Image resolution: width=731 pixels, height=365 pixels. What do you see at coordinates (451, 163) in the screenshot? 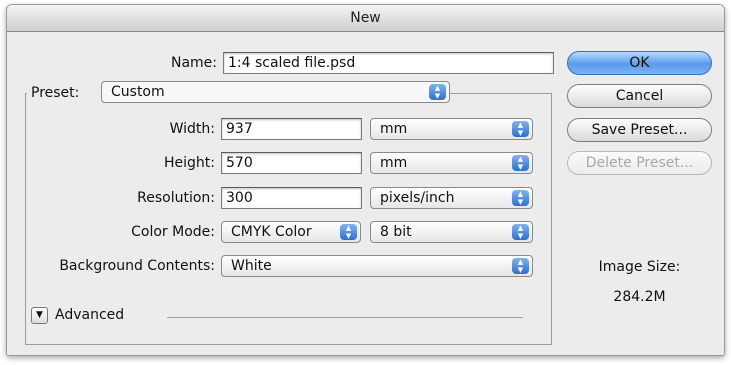
I see `height-unit-select: mm ▲ ▼` at bounding box center [451, 163].